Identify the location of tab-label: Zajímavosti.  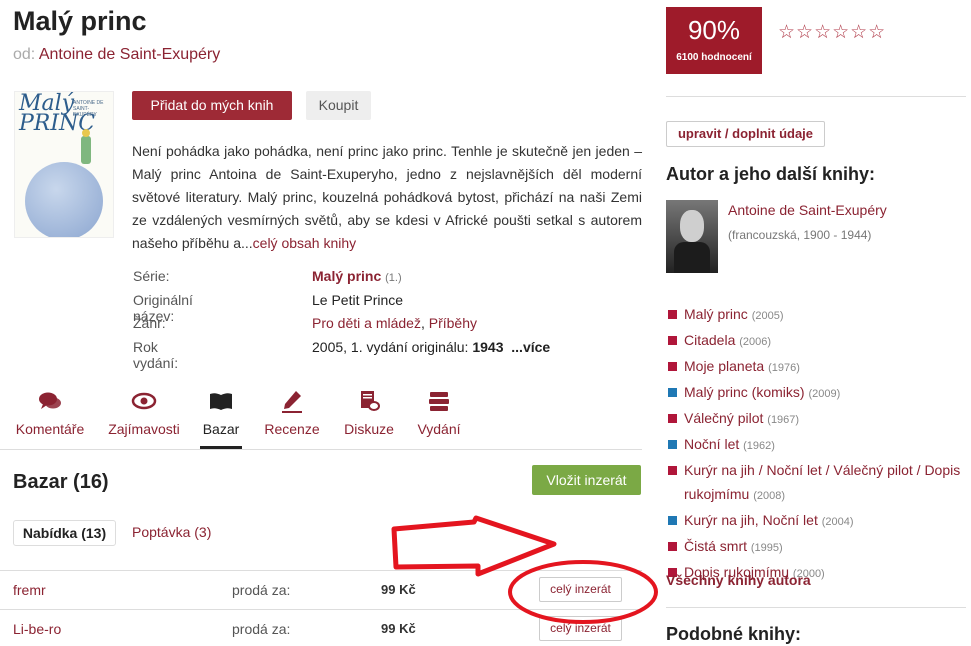
(144, 429).